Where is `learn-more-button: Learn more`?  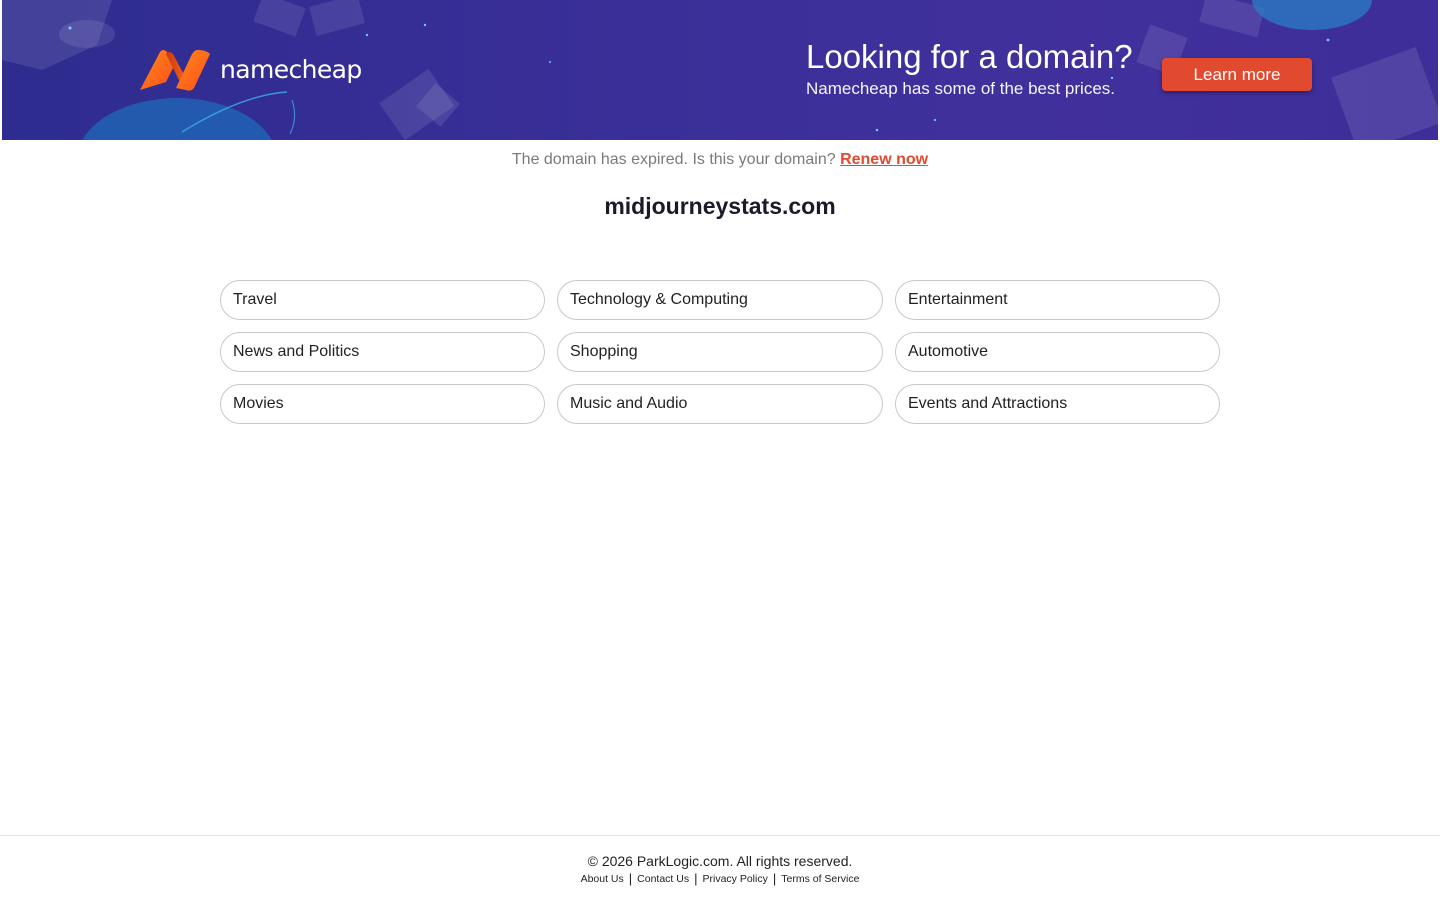
learn-more-button: Learn more is located at coordinates (1237, 74).